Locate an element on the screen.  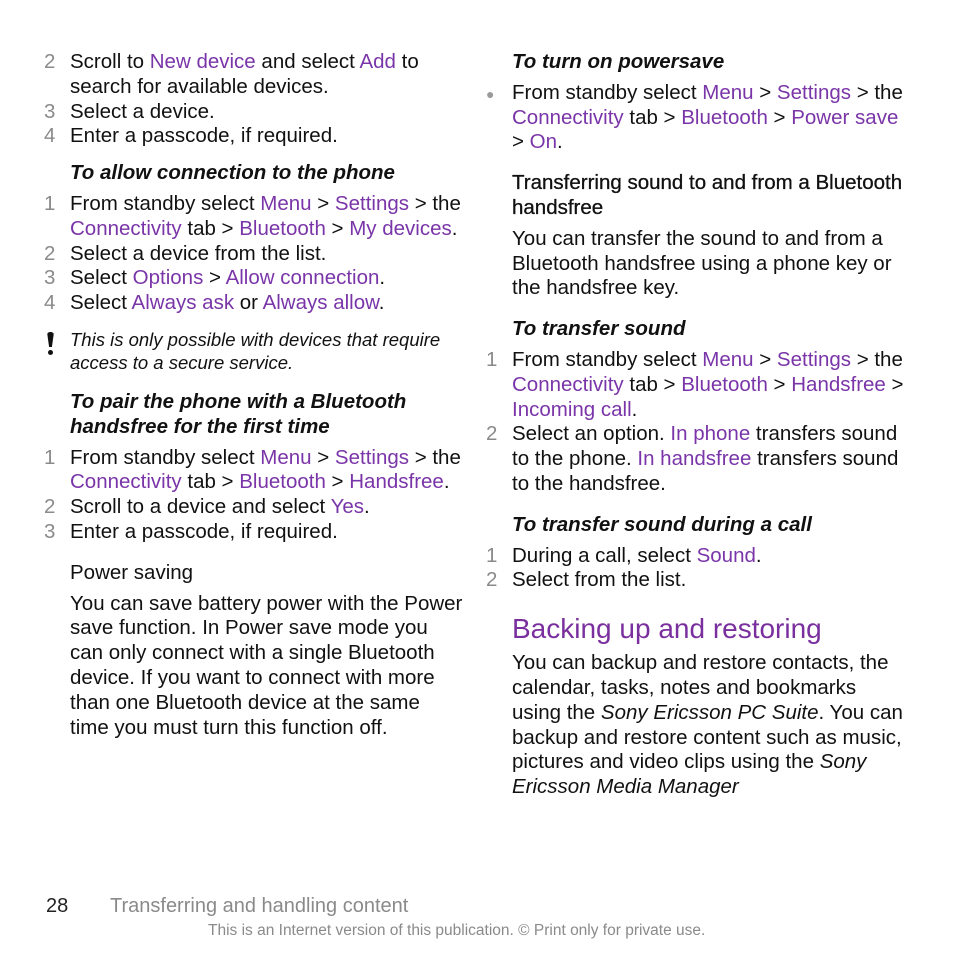
step: 4 Enter a passcode, if required. is located at coordinates (254, 136).